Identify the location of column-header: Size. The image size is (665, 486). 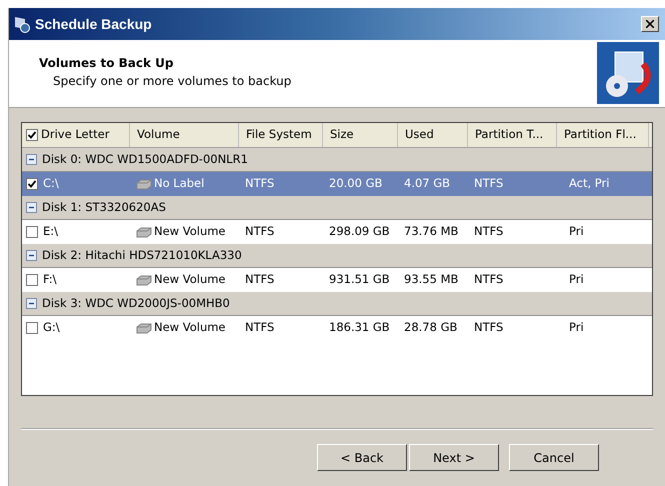
(342, 135).